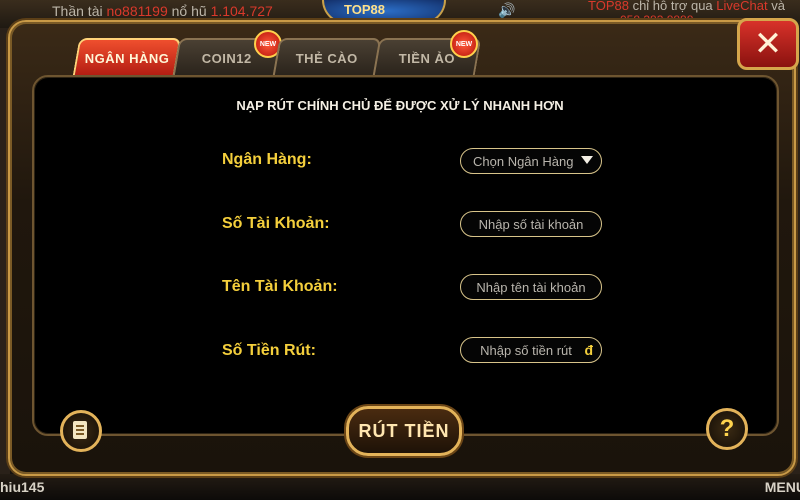 This screenshot has height=500, width=800. Describe the element at coordinates (162, 11) in the screenshot. I see `jackpot-ticker: Thần tài no881199 nổ hũ 1.104.727` at that location.